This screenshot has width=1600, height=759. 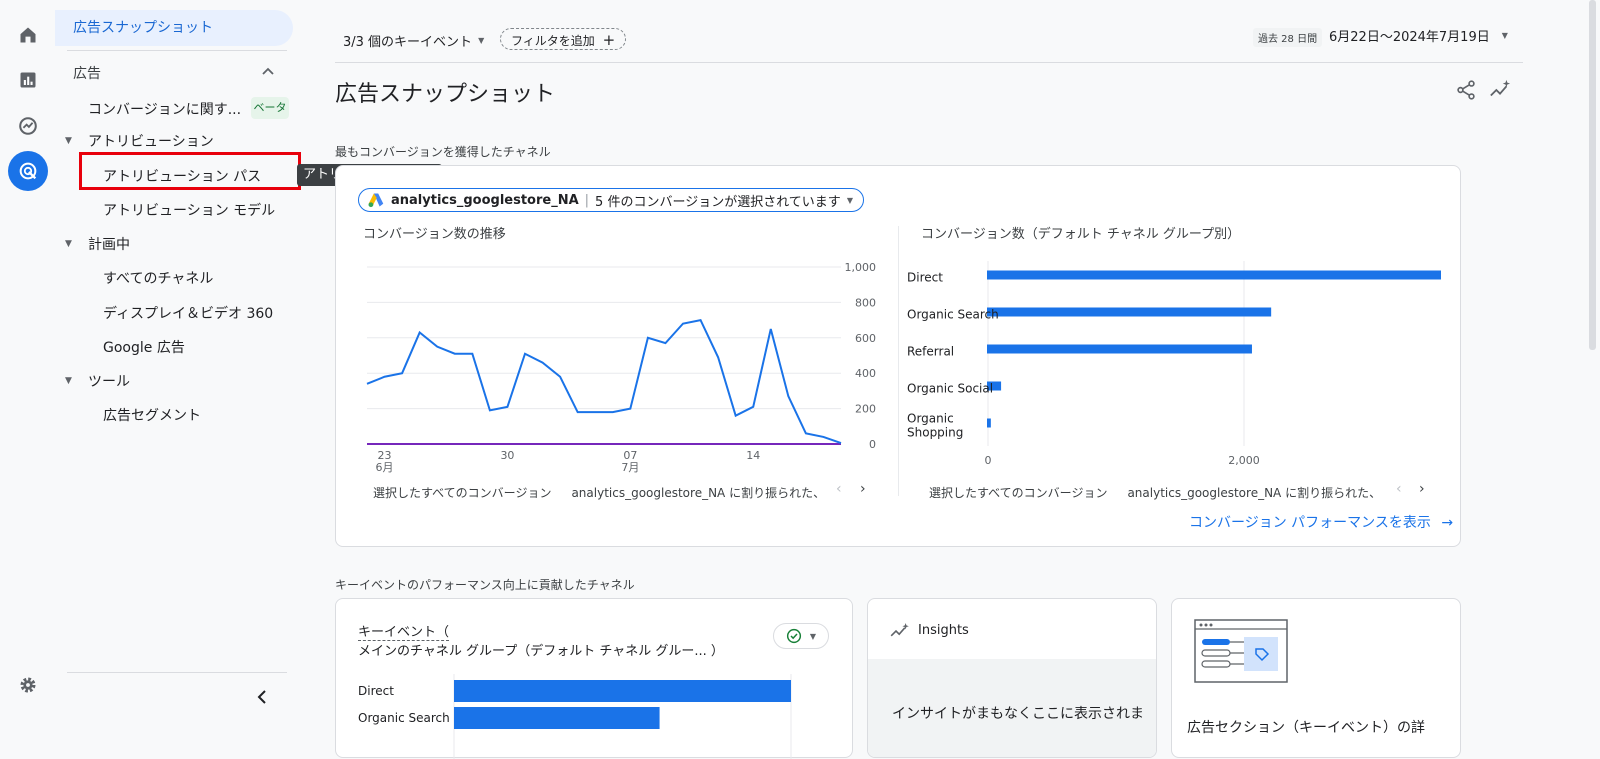 What do you see at coordinates (174, 28) in the screenshot?
I see `sidebar-item-ads-snapshot: 広告スナップショット` at bounding box center [174, 28].